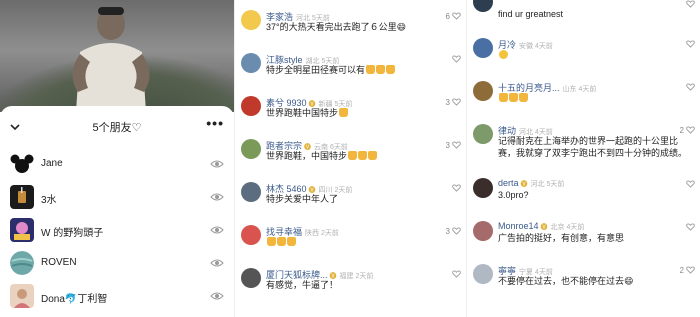 This screenshot has height=317, width=700. Describe the element at coordinates (513, 195) in the screenshot. I see `comment-text: 3.0pro?` at that location.